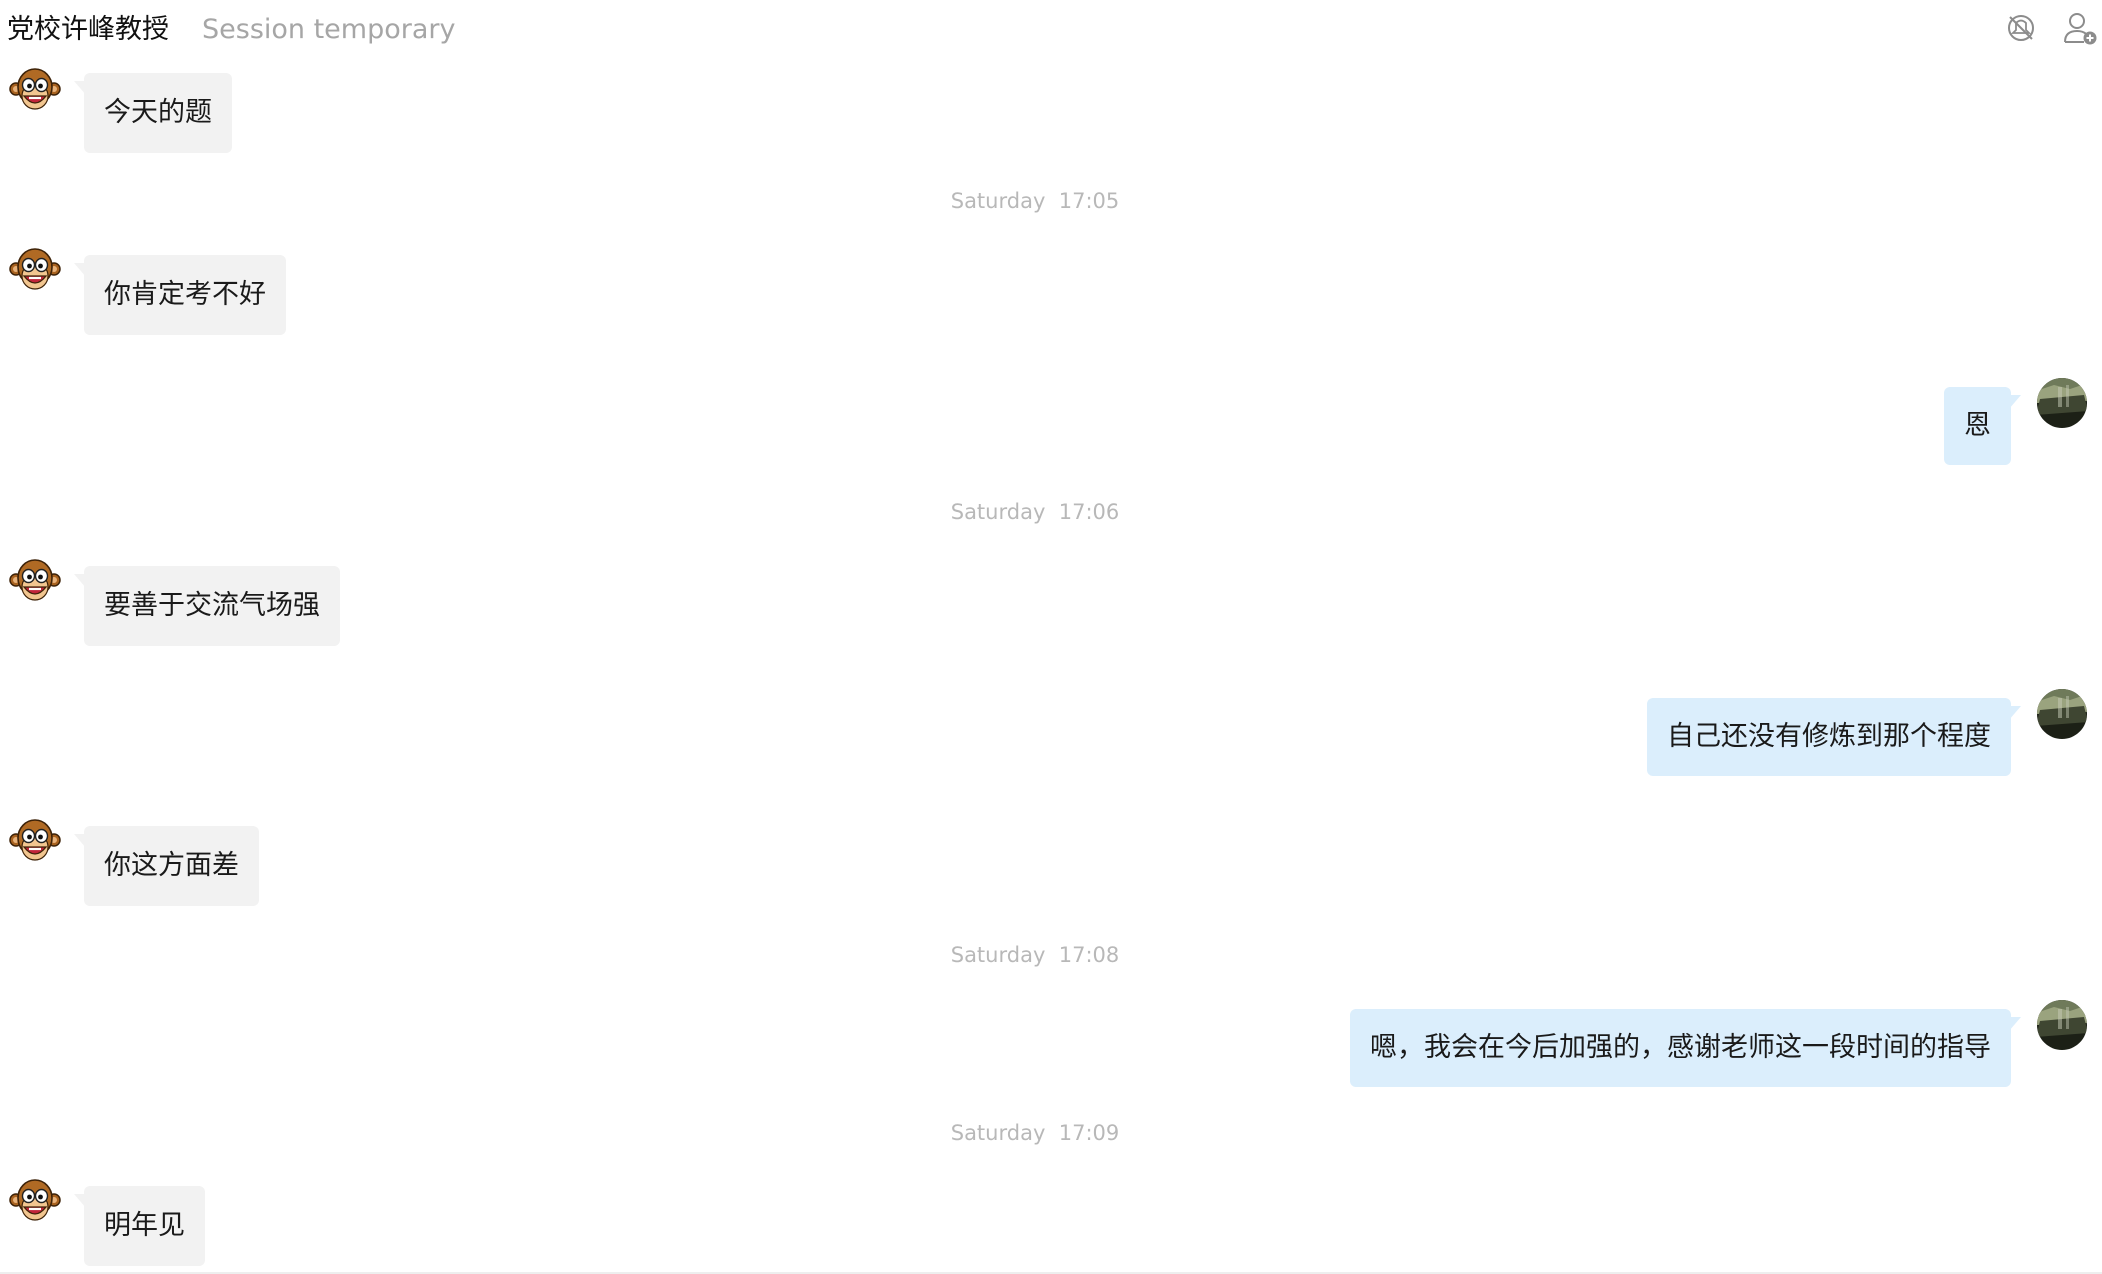  What do you see at coordinates (1685, 1048) in the screenshot?
I see `outgoing-message-bubble: 嗯，我会在今后加强的，感谢老师这一段时间的指导` at bounding box center [1685, 1048].